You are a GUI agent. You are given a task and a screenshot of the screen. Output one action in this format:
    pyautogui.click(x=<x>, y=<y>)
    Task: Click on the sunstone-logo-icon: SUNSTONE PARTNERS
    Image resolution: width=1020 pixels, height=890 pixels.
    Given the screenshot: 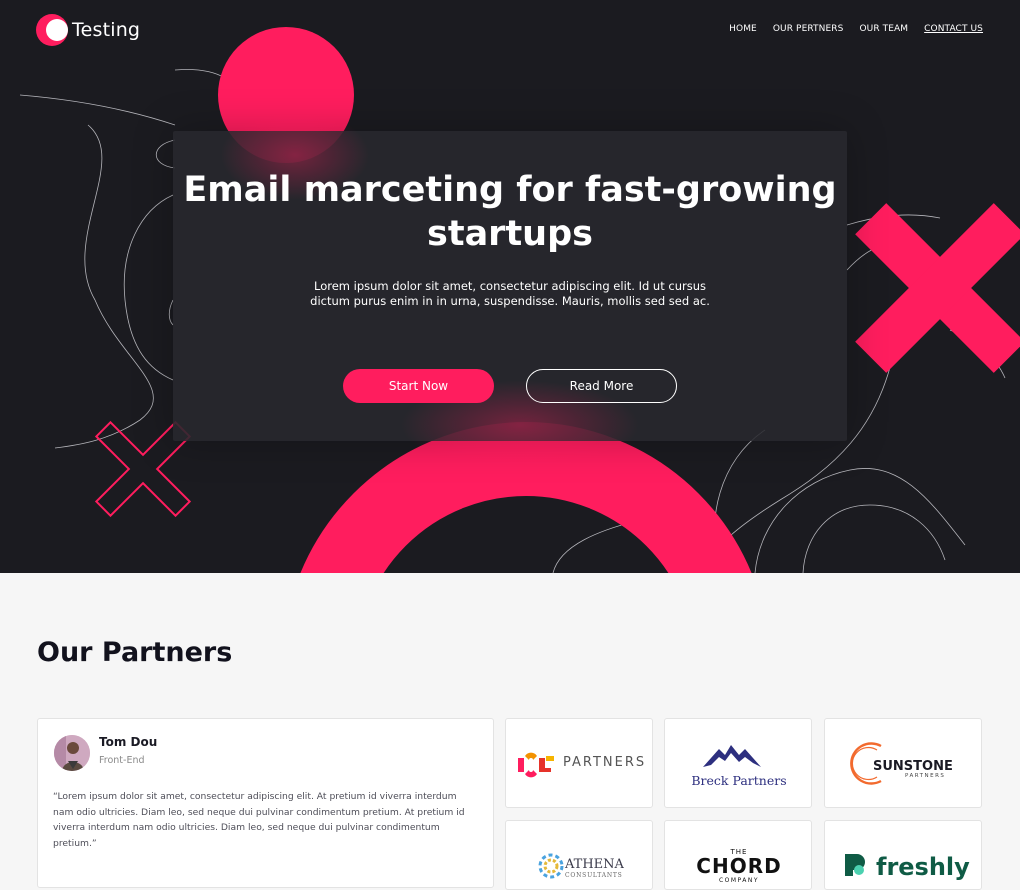 What is the action you would take?
    pyautogui.click(x=901, y=763)
    